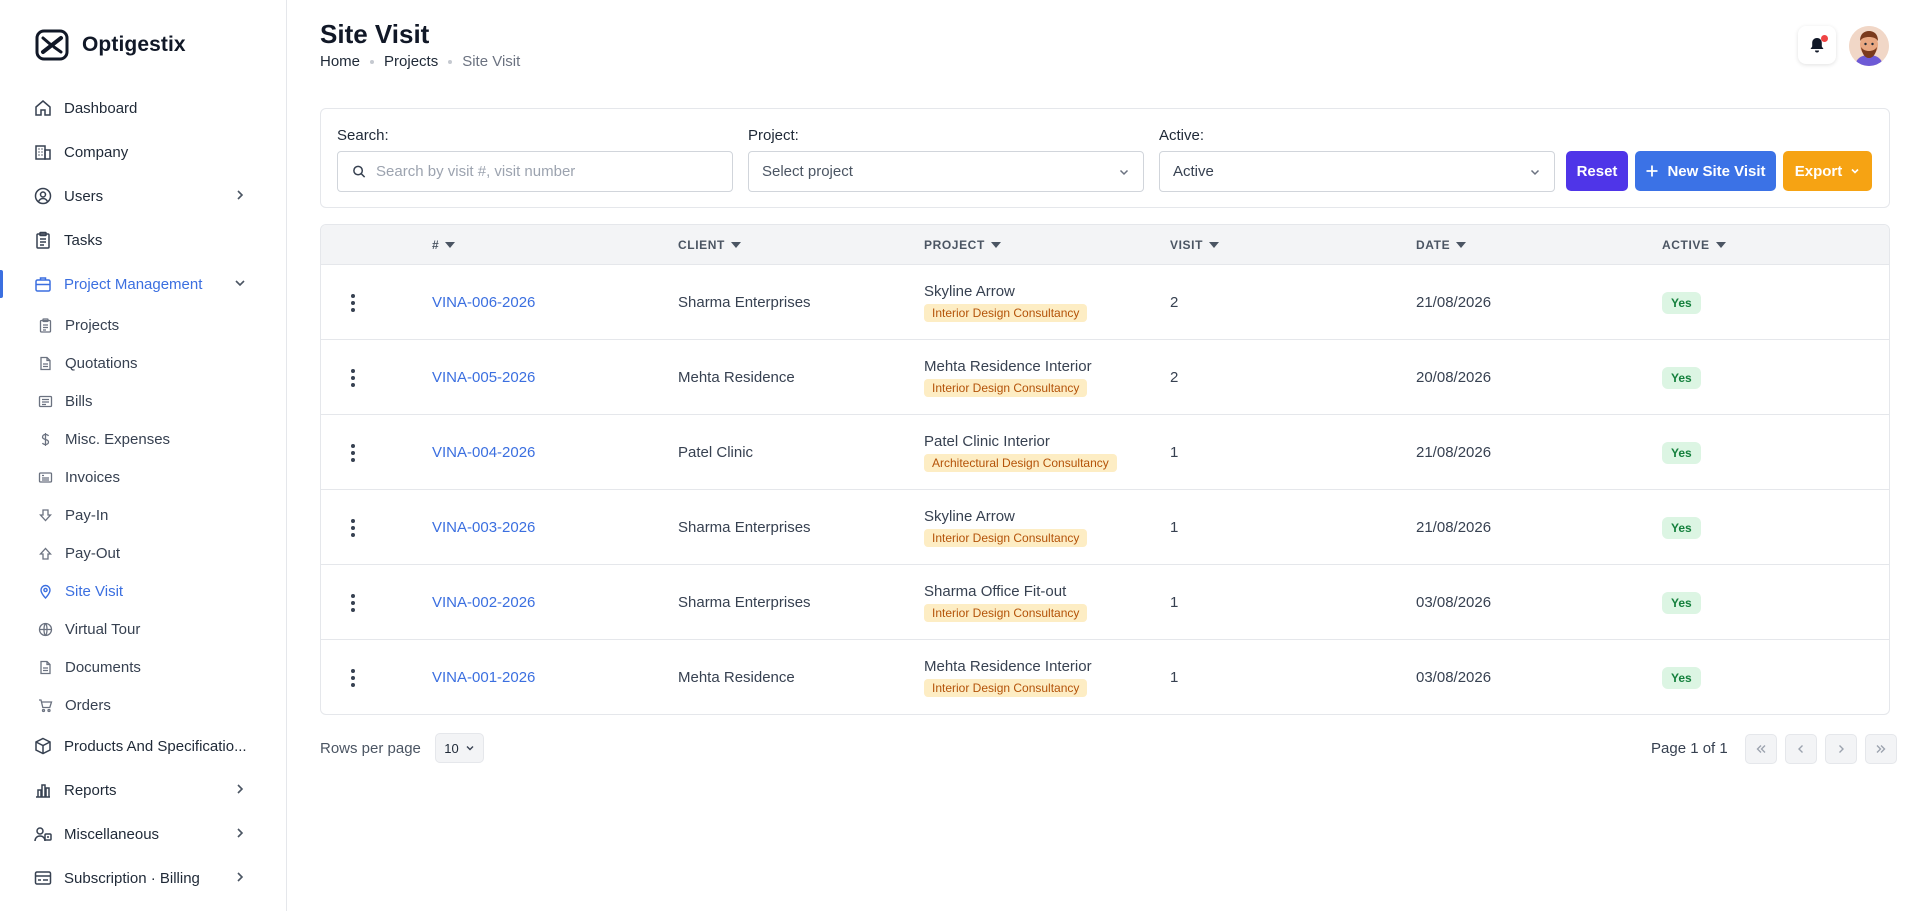  I want to click on sidebar-item-misc-expenses: Misc. Expenses, so click(143, 439).